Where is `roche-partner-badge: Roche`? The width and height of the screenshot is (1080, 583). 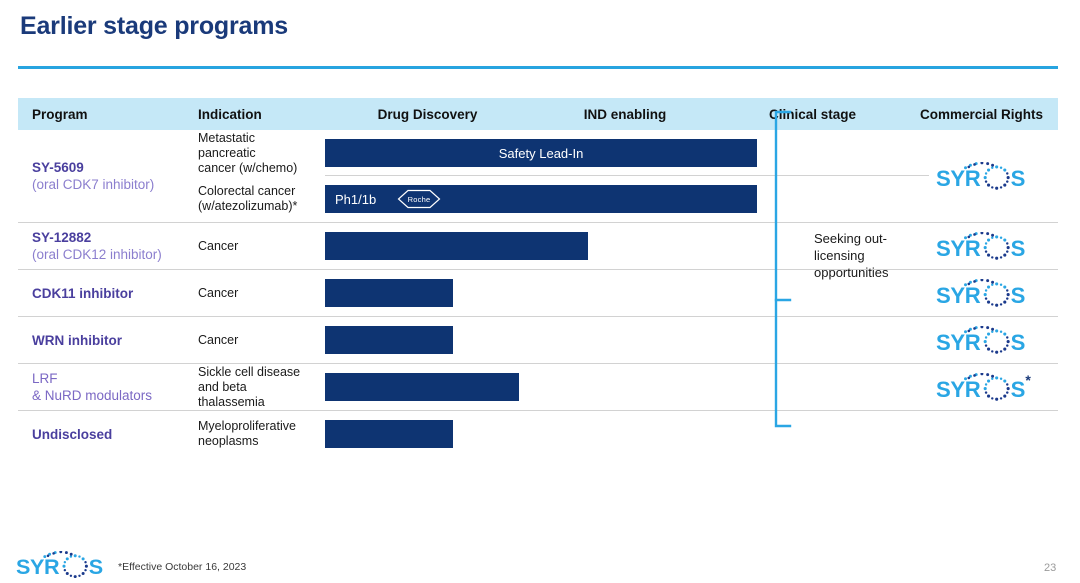
roche-partner-badge: Roche is located at coordinates (419, 199).